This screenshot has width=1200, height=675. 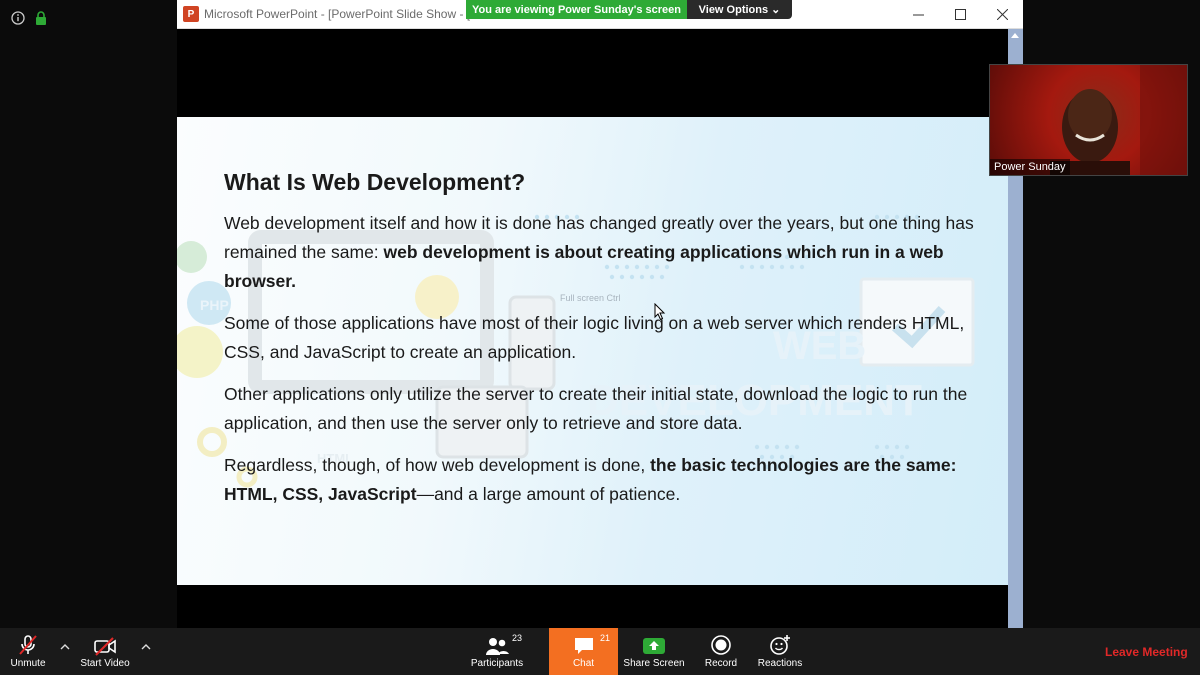 I want to click on unmute-label: Unmute, so click(x=28, y=663).